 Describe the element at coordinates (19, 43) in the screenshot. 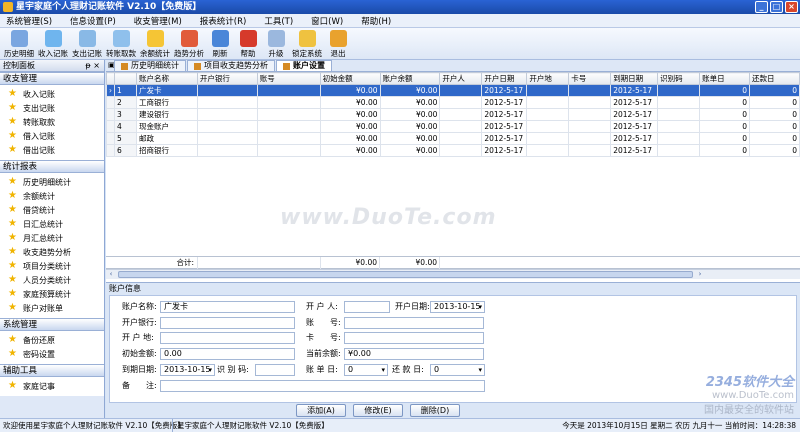

I see `toolbar-button-history: 历史明细` at that location.